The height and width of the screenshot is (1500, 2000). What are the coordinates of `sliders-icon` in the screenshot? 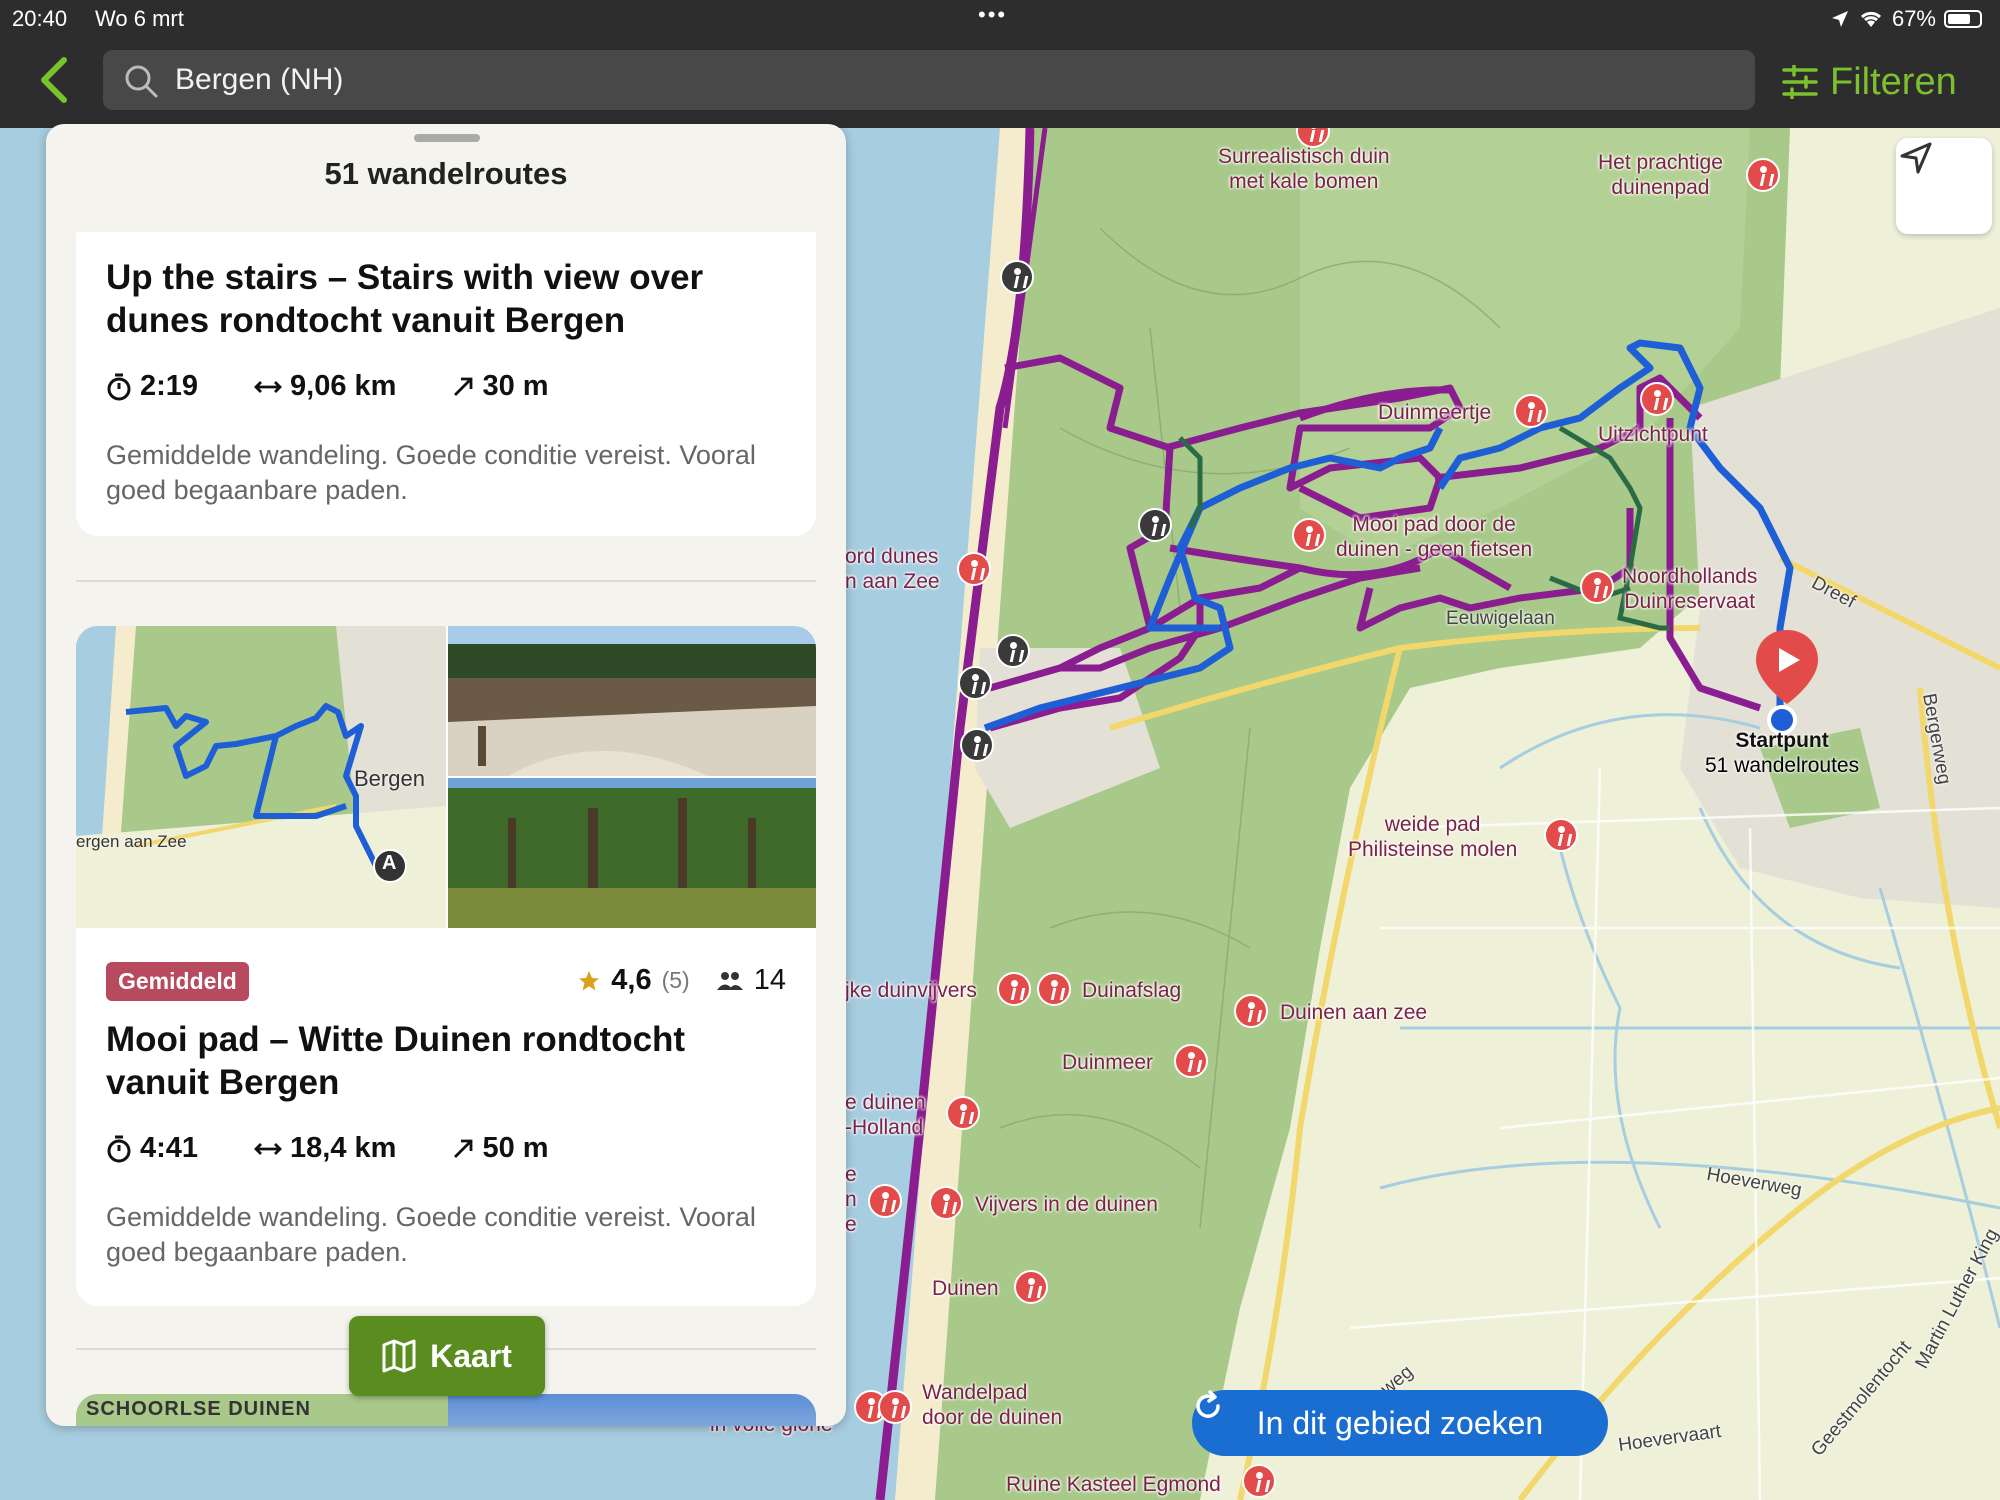 It's located at (1800, 82).